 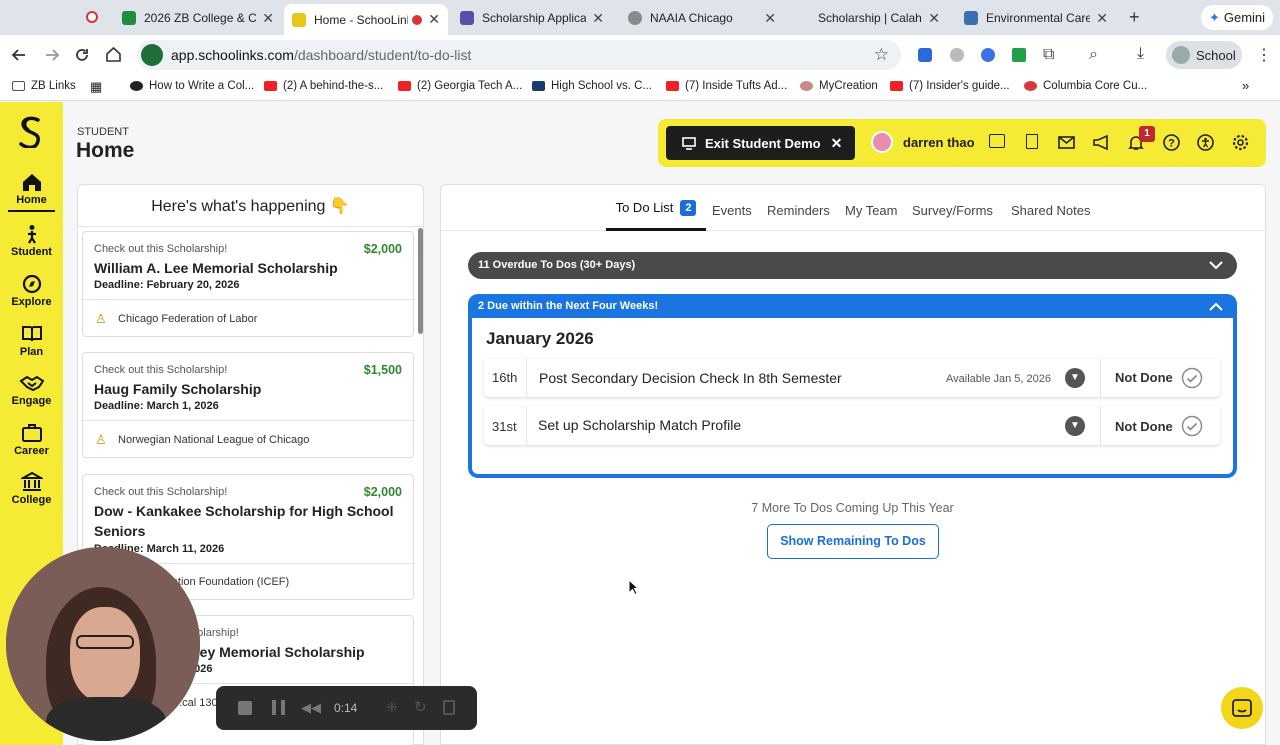 What do you see at coordinates (852, 306) in the screenshot?
I see `due-soon-header: 2 Due within the Next Four Weeks!` at bounding box center [852, 306].